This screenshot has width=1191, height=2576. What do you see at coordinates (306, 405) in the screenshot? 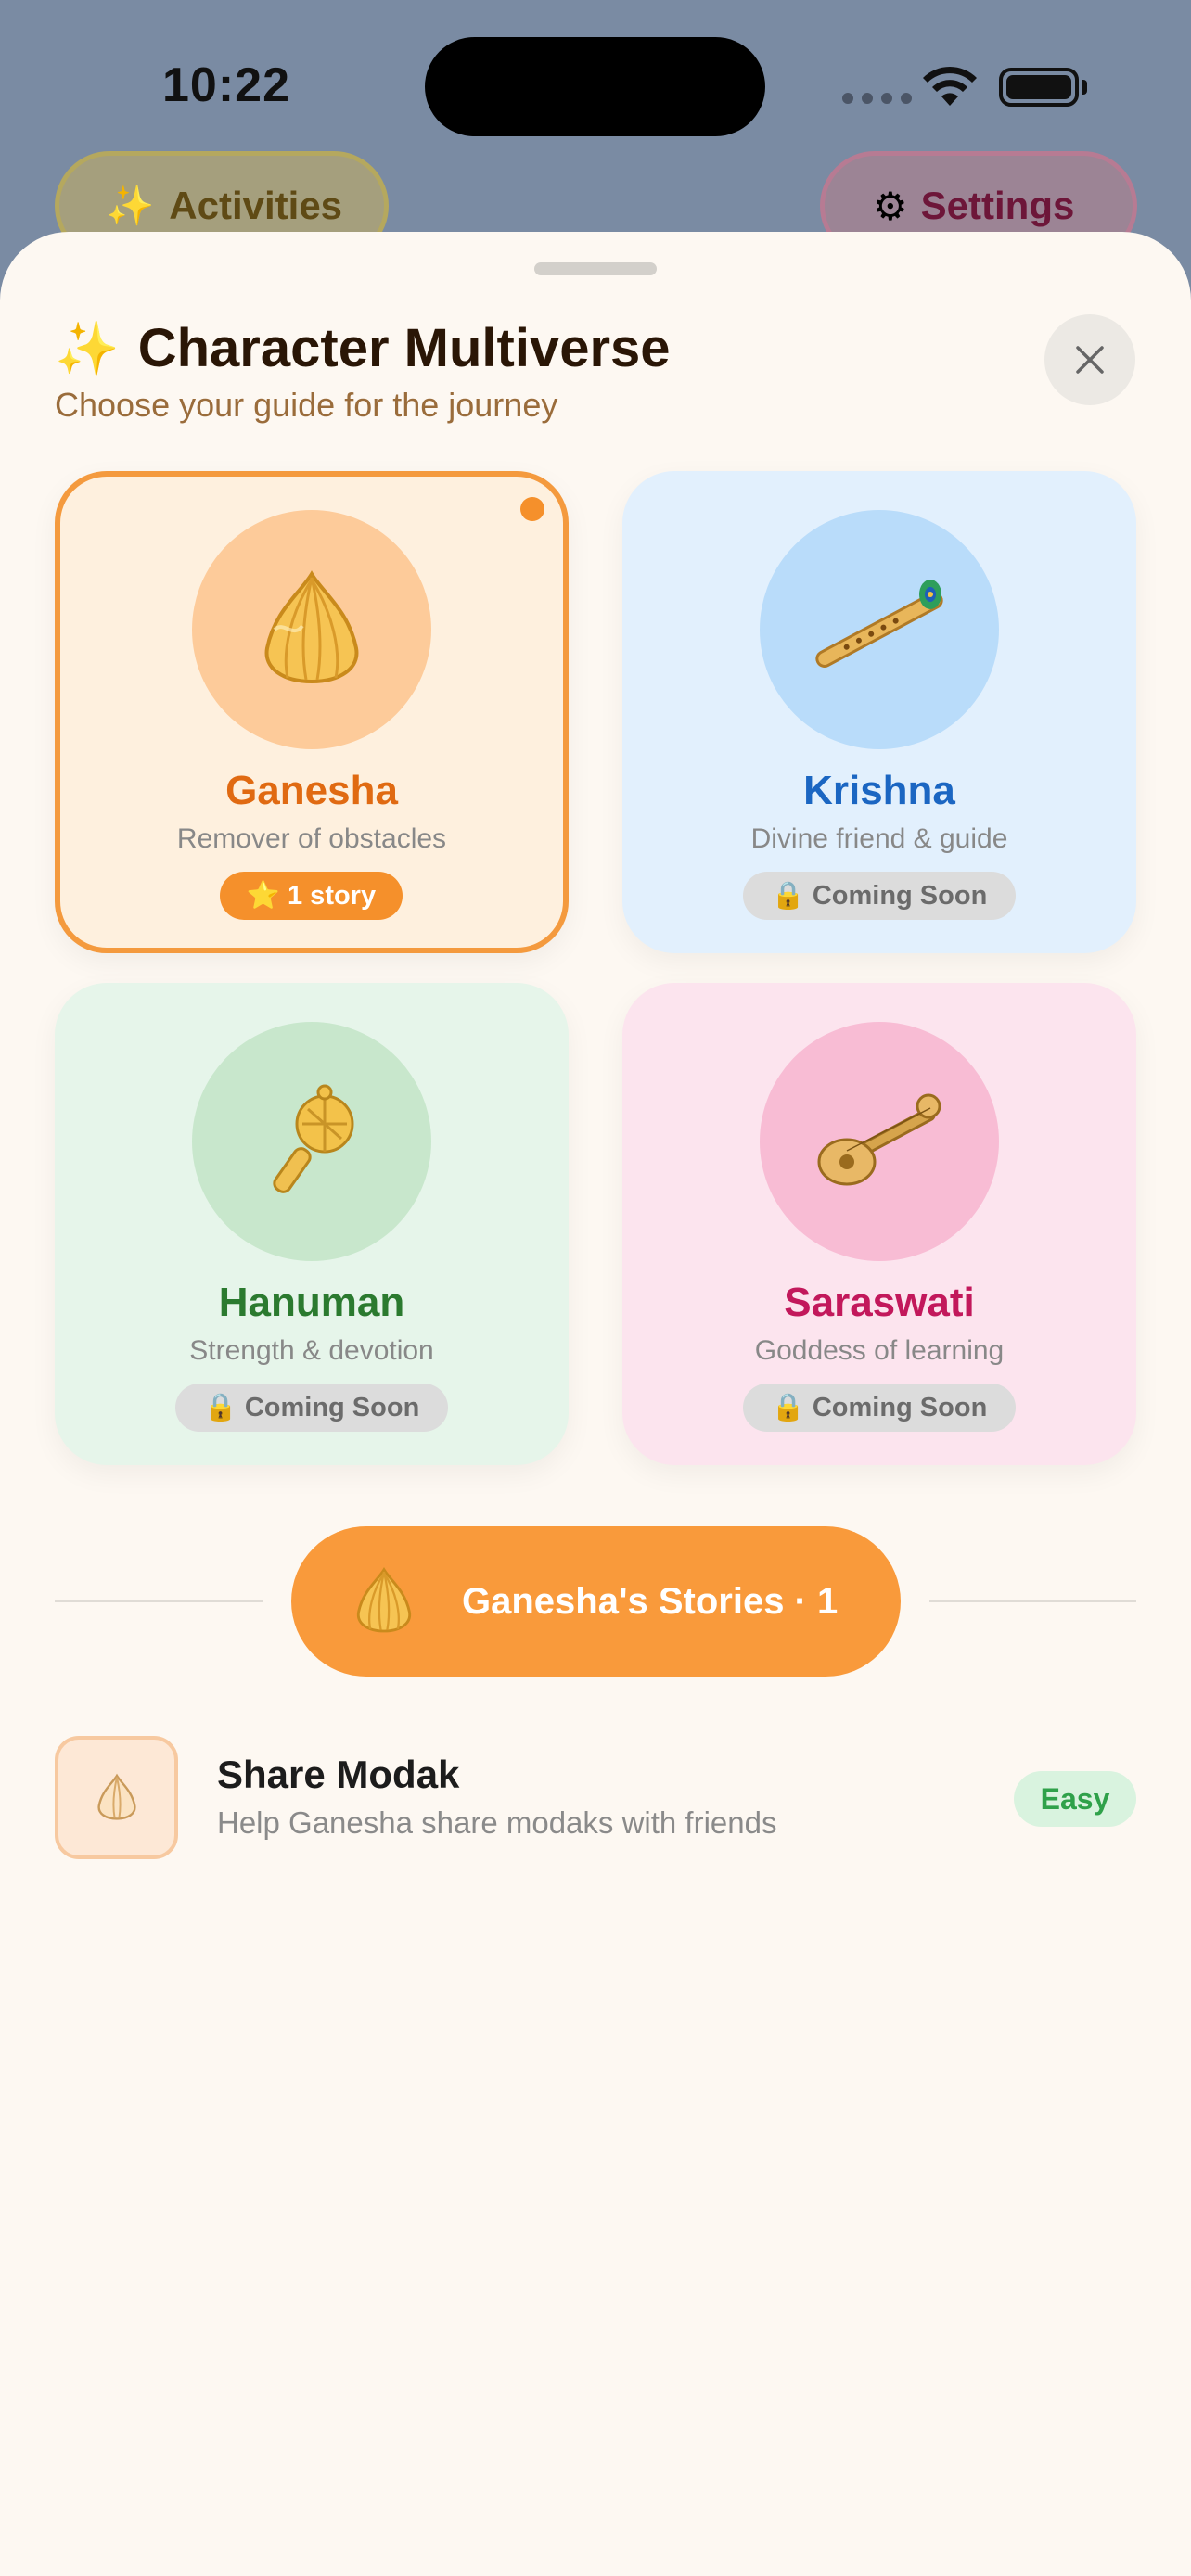
I see `sheet-subtitle: Choose your guide for the journey` at bounding box center [306, 405].